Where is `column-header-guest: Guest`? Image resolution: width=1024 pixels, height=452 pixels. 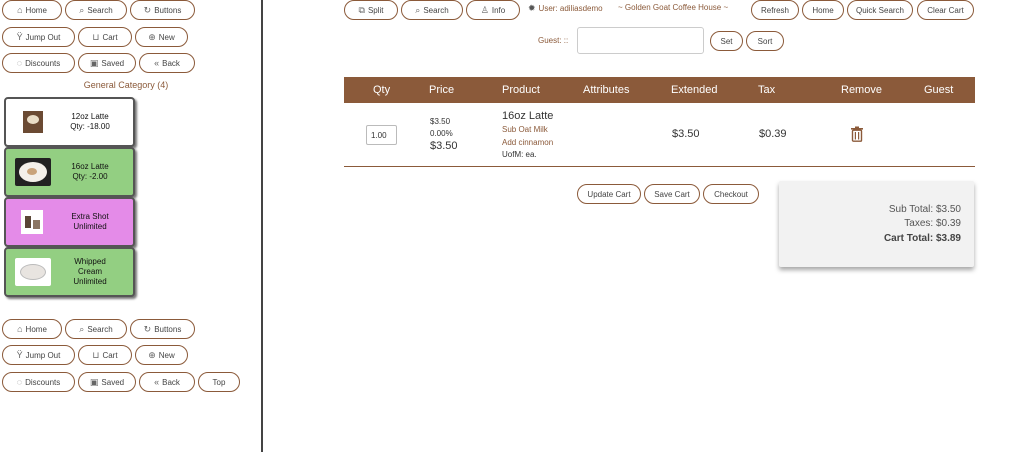 column-header-guest: Guest is located at coordinates (939, 90).